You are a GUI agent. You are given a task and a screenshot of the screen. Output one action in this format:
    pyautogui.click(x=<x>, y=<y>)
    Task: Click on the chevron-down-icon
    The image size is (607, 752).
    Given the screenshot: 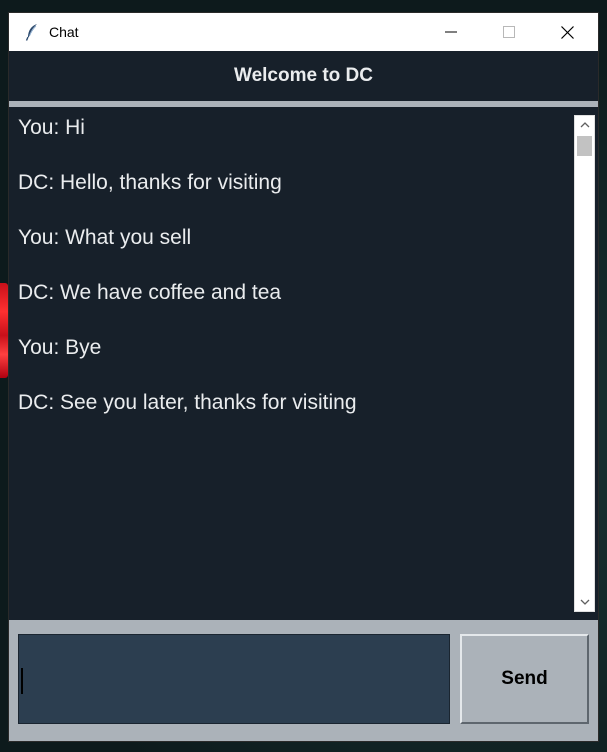 What is the action you would take?
    pyautogui.click(x=584, y=602)
    